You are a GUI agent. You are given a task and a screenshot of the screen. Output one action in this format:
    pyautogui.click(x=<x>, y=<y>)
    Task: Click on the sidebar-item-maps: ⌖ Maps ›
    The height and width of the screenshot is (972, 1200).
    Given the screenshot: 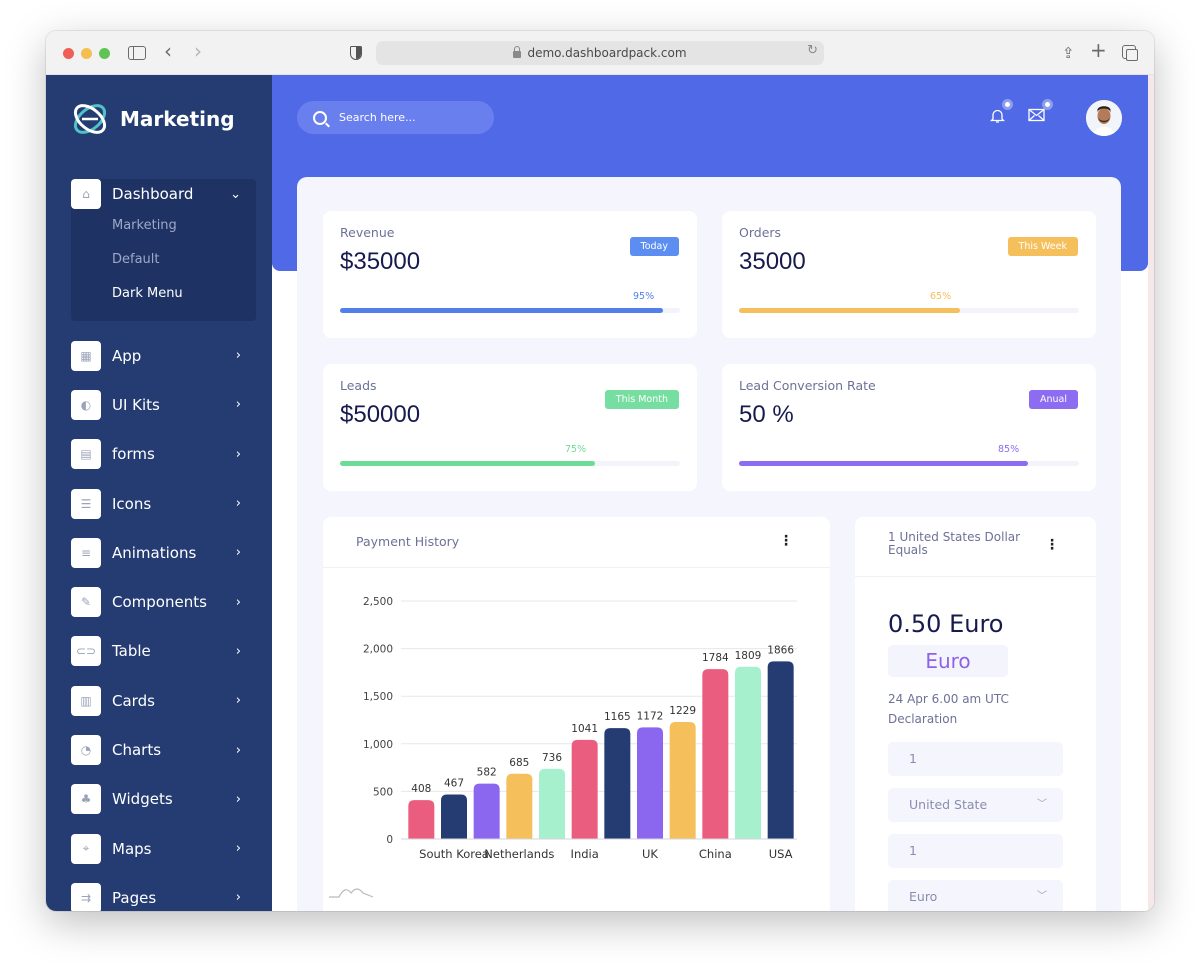 What is the action you would take?
    pyautogui.click(x=163, y=848)
    